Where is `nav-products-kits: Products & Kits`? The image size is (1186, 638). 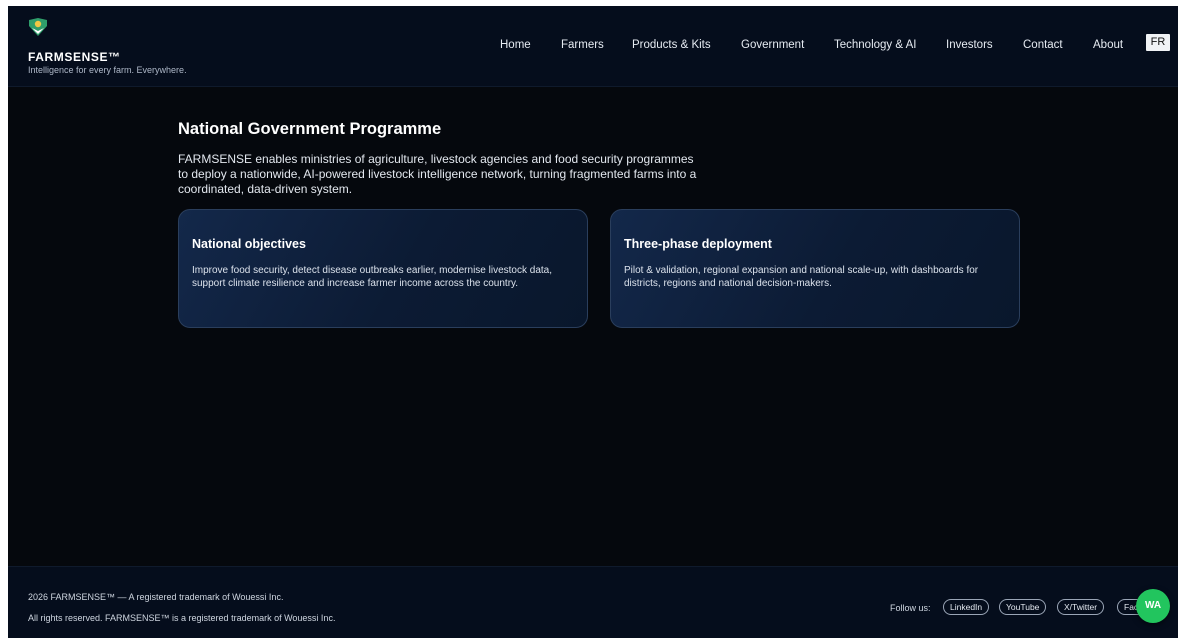 nav-products-kits: Products & Kits is located at coordinates (671, 45).